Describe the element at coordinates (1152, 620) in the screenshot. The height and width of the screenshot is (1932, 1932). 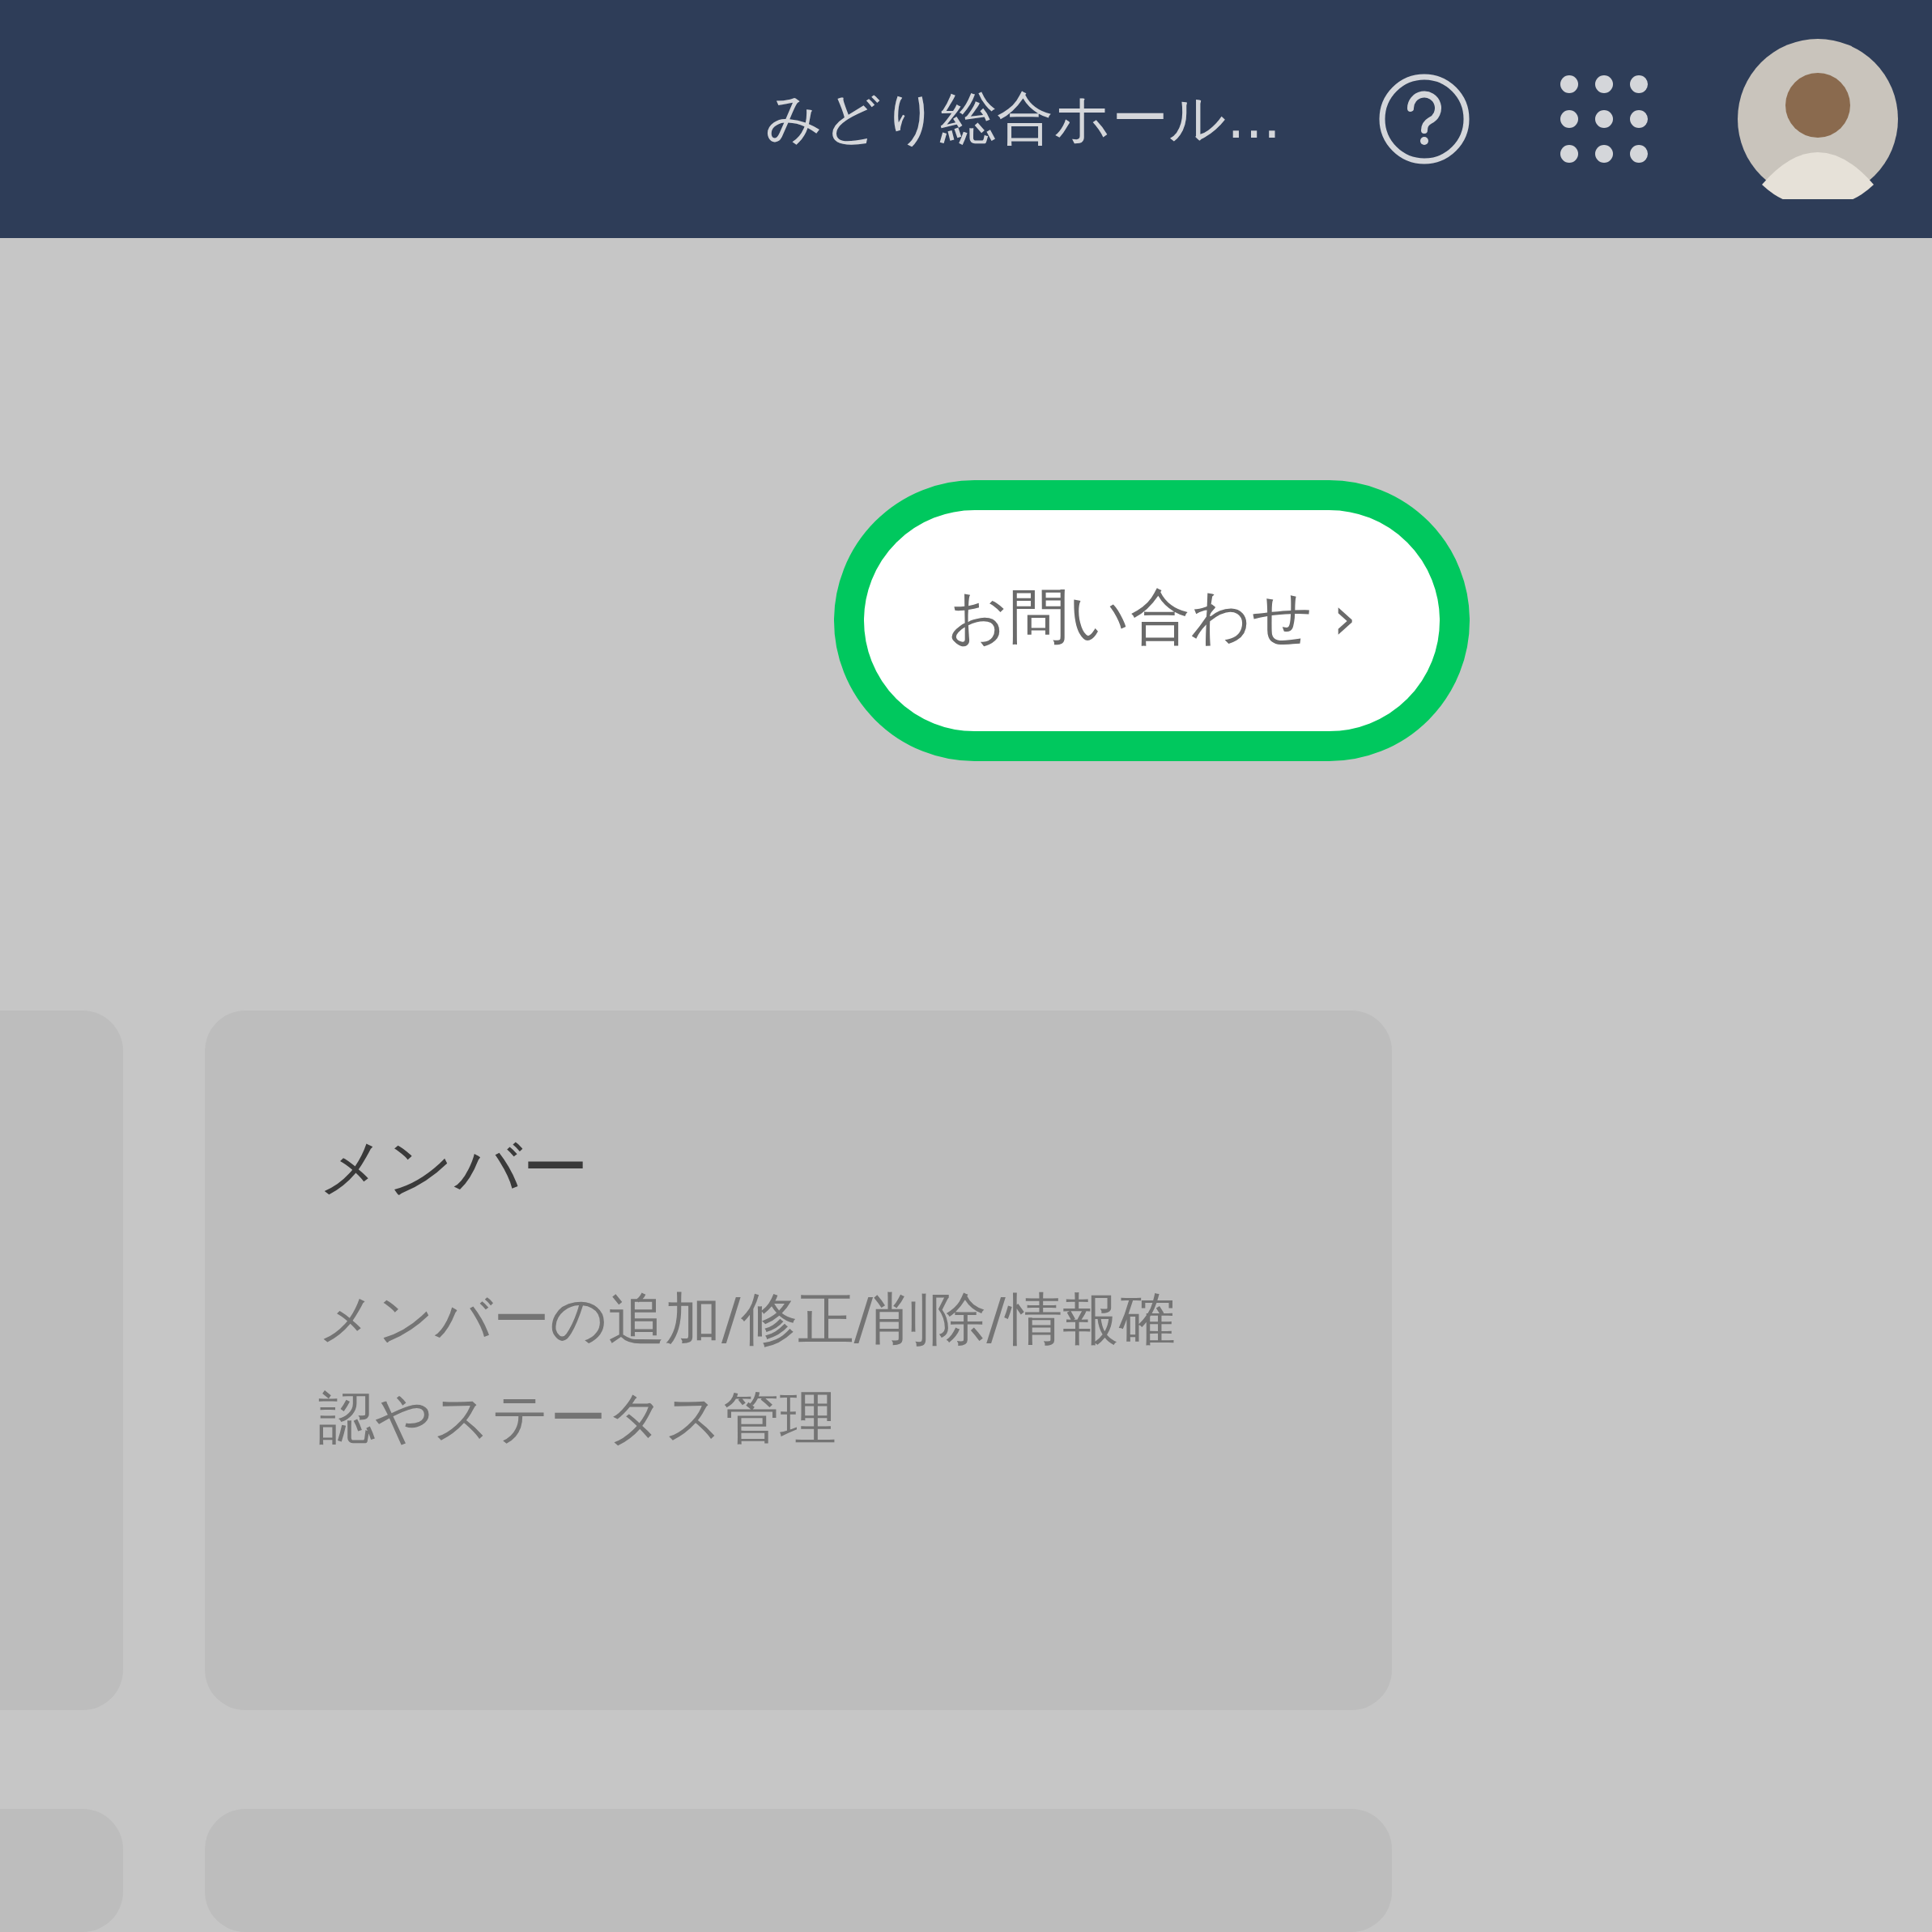
I see `contact-button: お問い合わせ ›` at that location.